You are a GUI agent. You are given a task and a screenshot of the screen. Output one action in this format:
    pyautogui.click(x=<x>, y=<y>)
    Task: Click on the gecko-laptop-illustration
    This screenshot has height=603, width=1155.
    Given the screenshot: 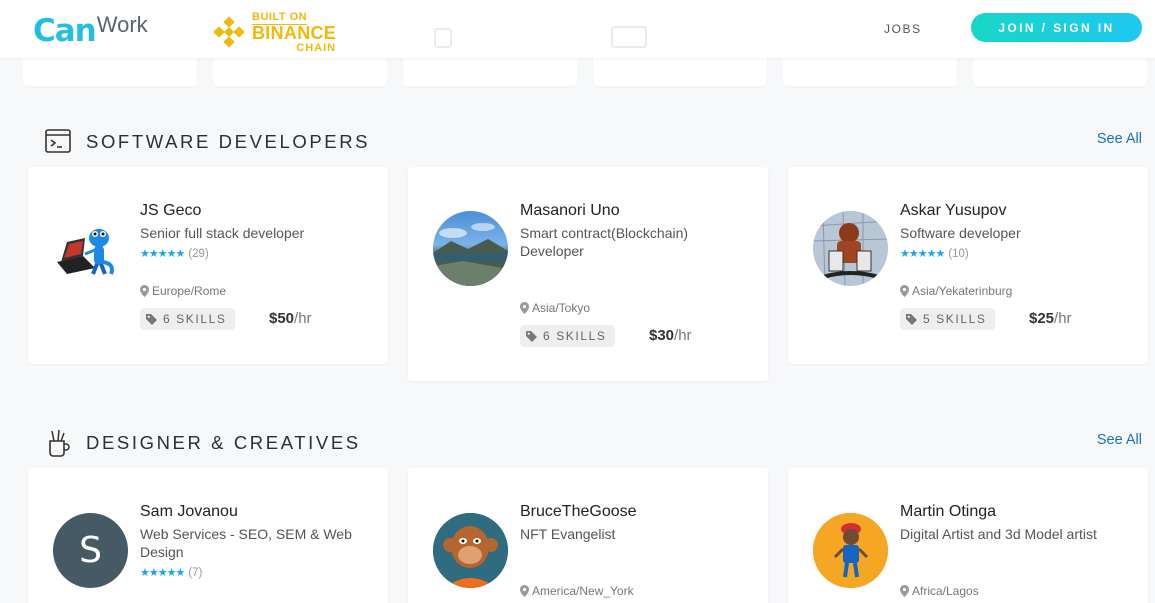 What is the action you would take?
    pyautogui.click(x=85, y=252)
    